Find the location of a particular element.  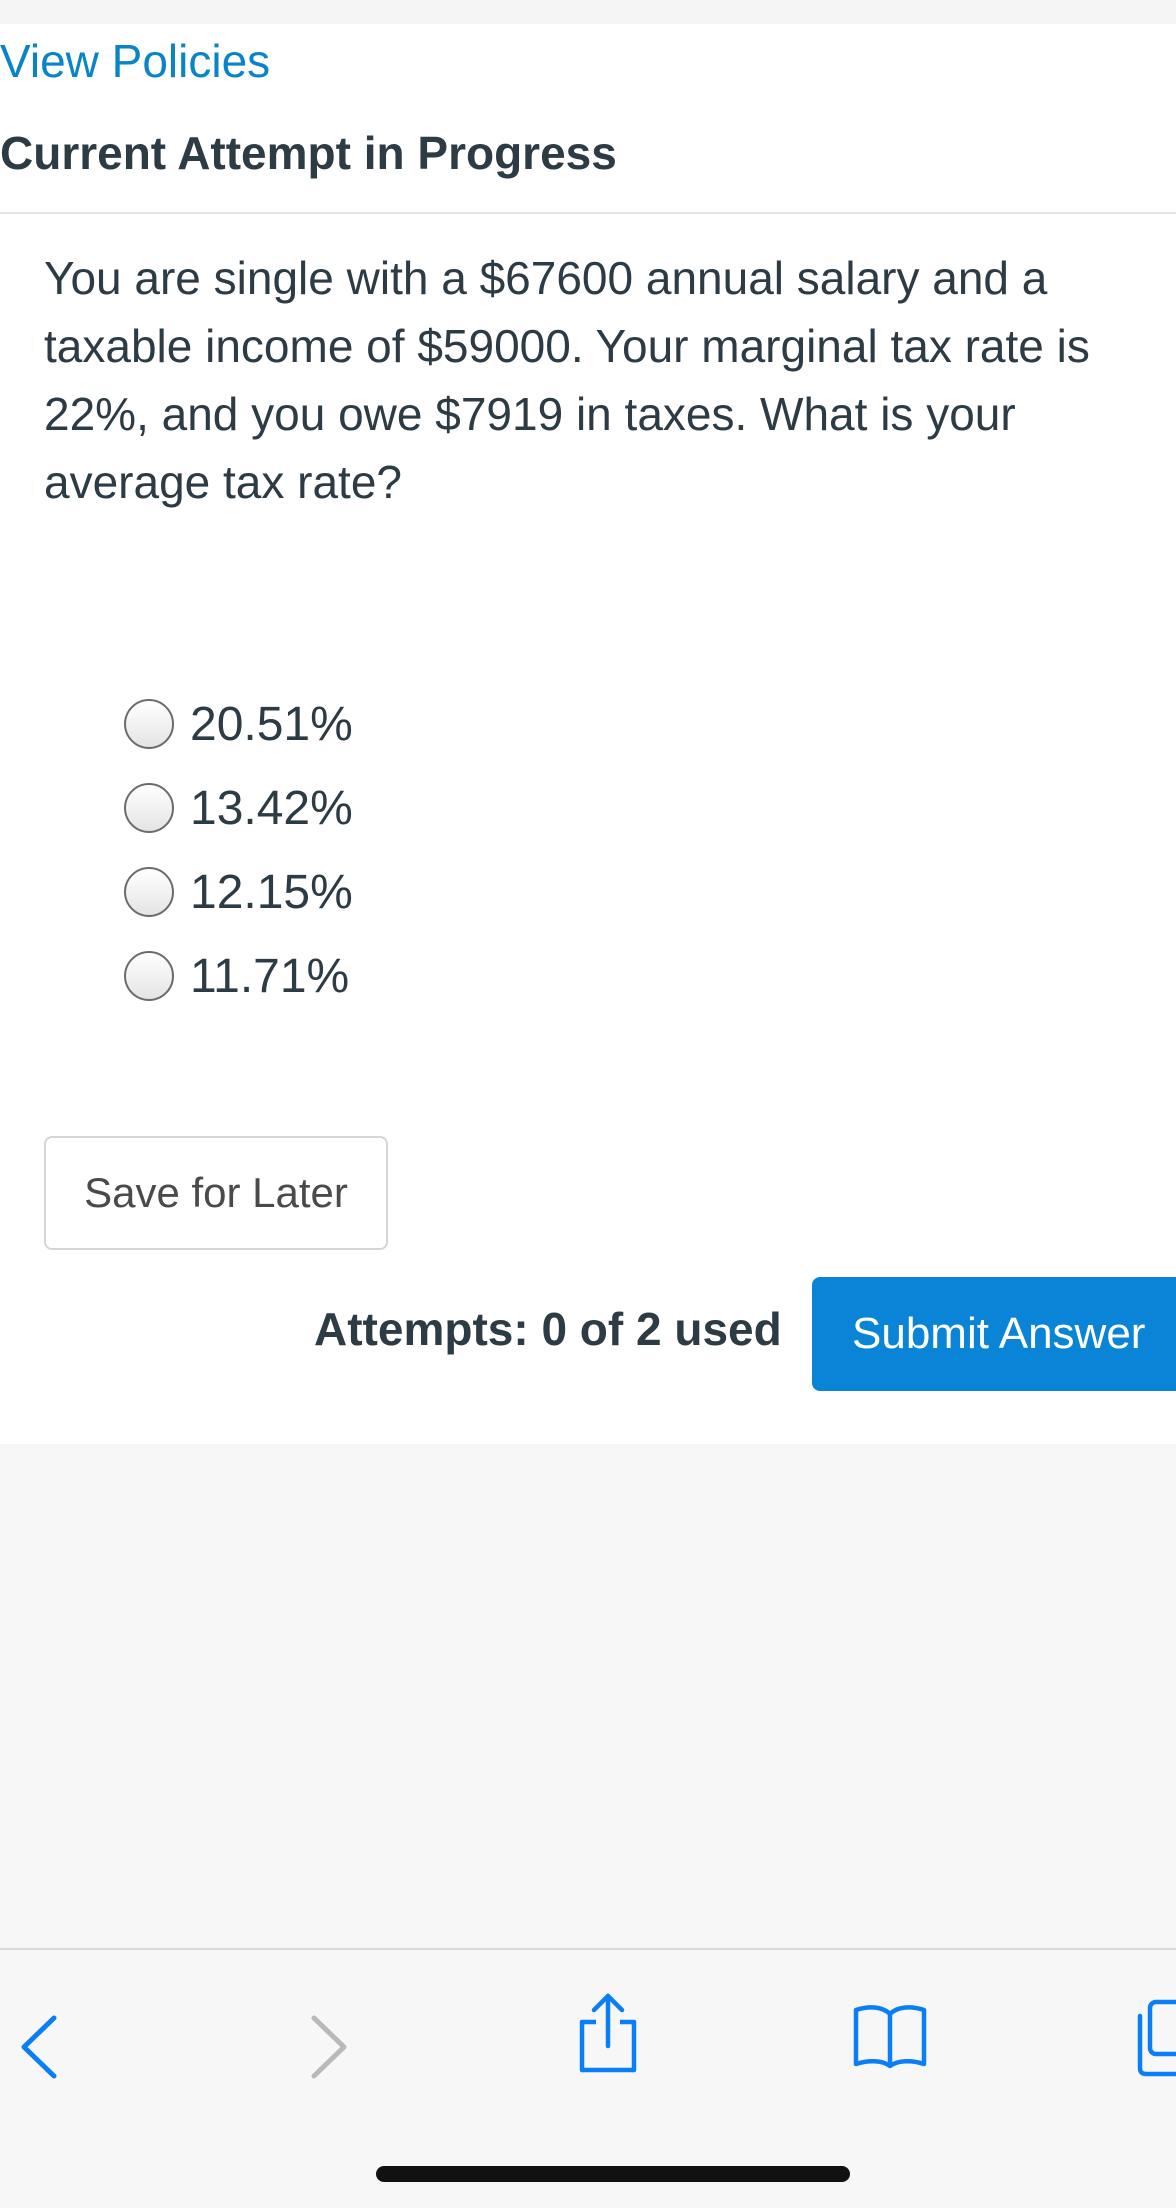

status-strip is located at coordinates (588, 12).